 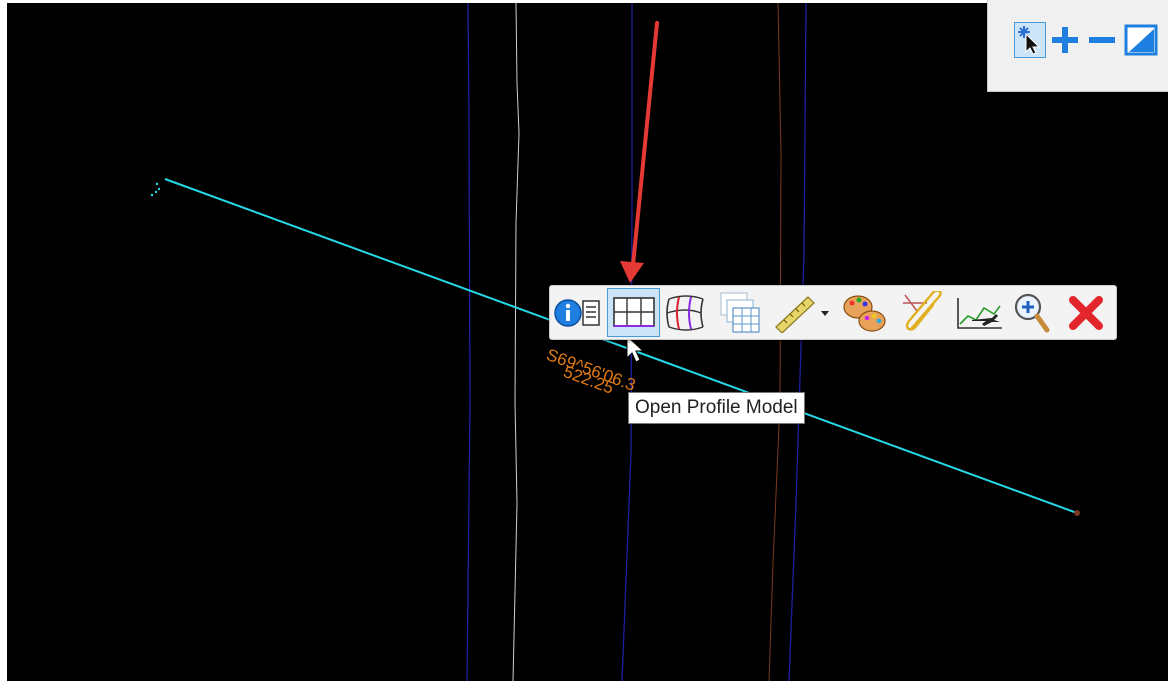 I want to click on open-profile-model-icon, so click(x=633, y=311).